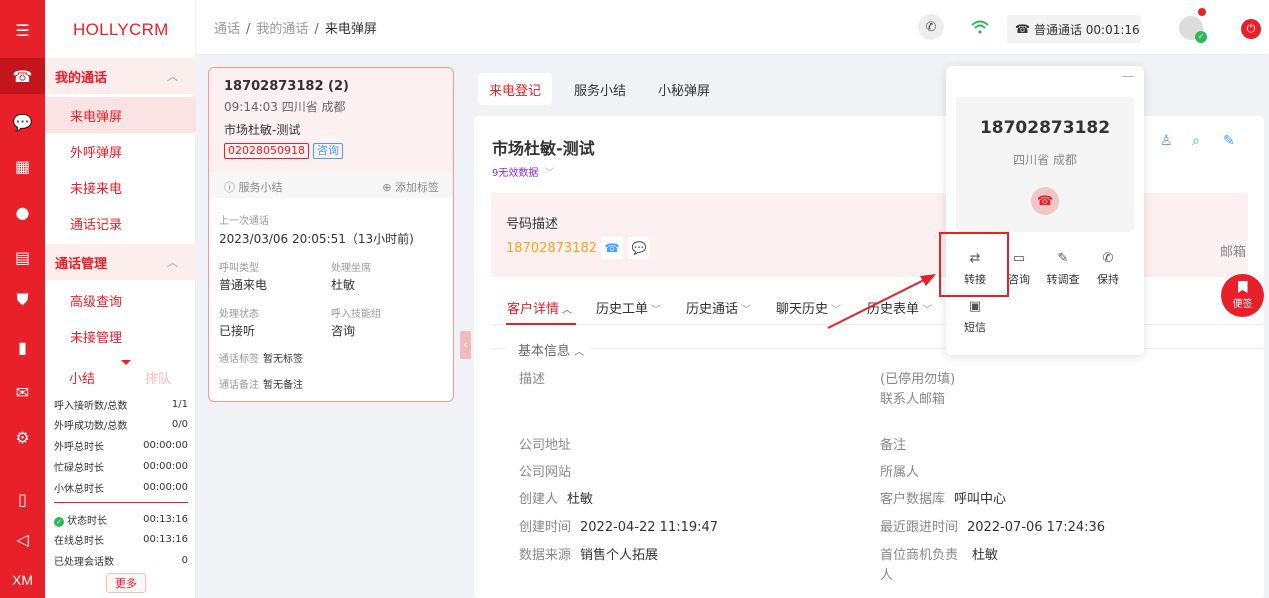  I want to click on stat-label: 状态时长, so click(87, 521).